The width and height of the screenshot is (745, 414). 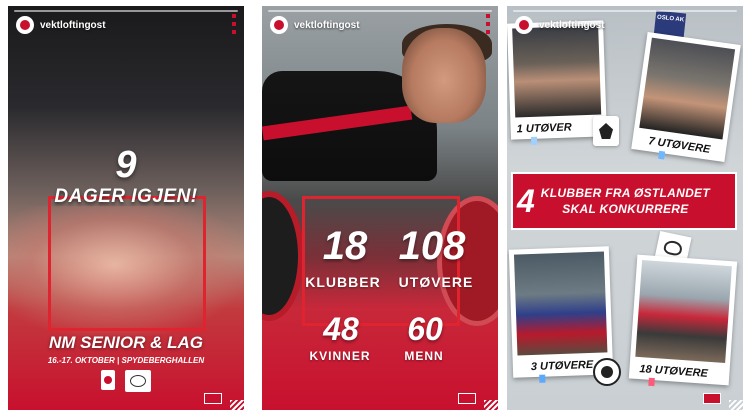 I want to click on headline-banner: 4 KLUBBER FRA ØSTLANDET SKAL KONKURRERE, so click(x=624, y=201).